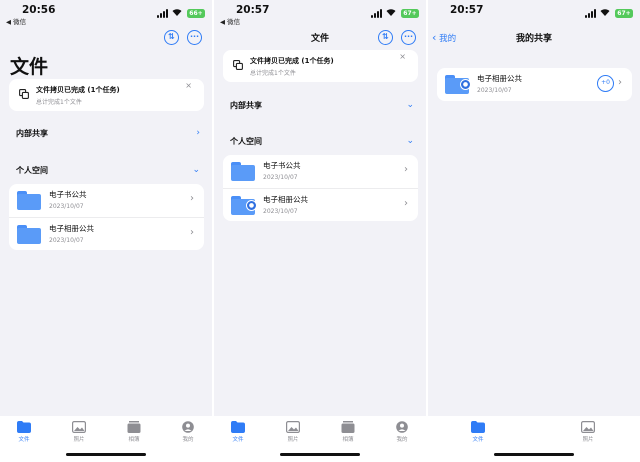 Image resolution: width=640 pixels, height=462 pixels. I want to click on shared-folder-list: ● 电子相册公共 2023/10/07 +0 ›, so click(534, 84).